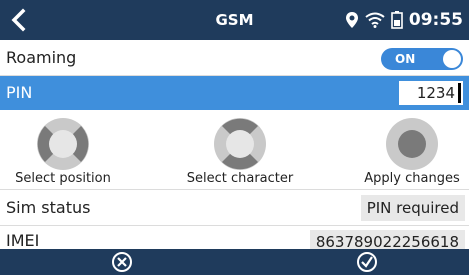 This screenshot has width=469, height=275. Describe the element at coordinates (412, 144) in the screenshot. I see `apply-changes-icon` at that location.